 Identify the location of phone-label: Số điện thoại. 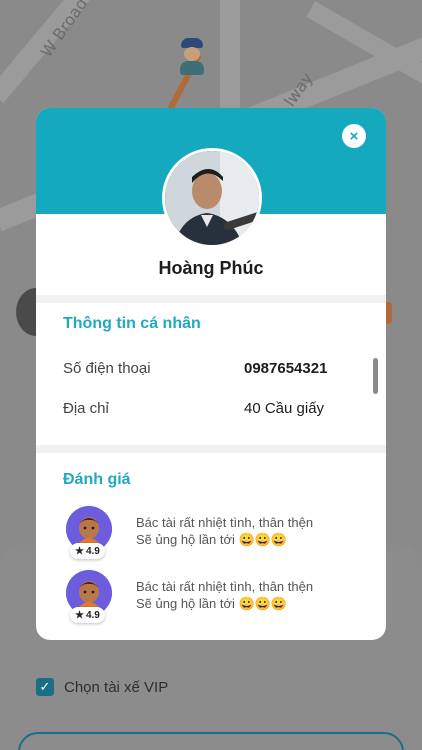
(107, 368).